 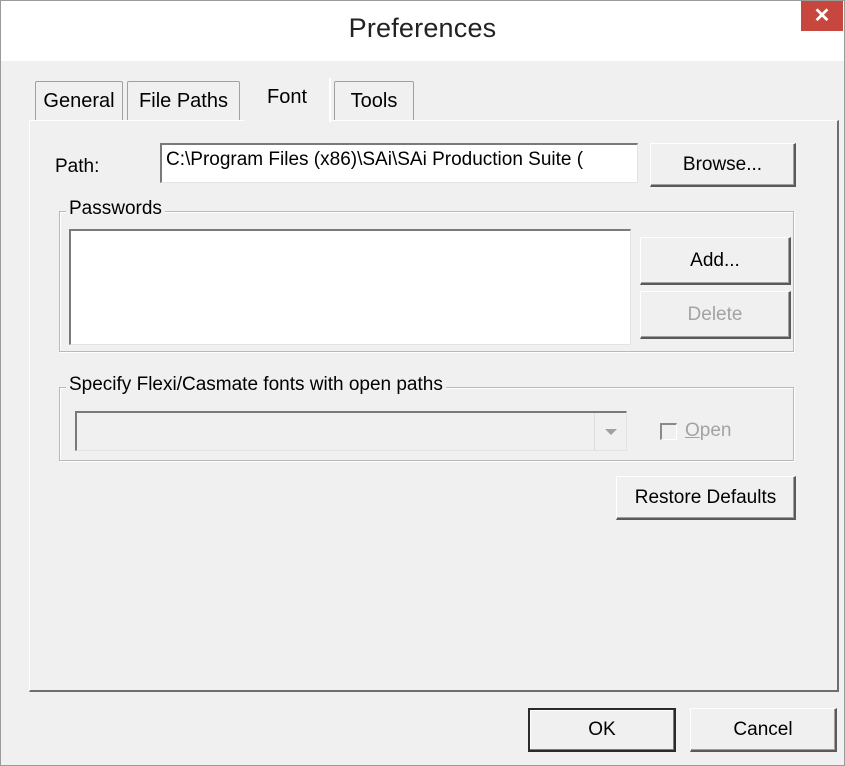 I want to click on window-title: Preferences, so click(x=422, y=28).